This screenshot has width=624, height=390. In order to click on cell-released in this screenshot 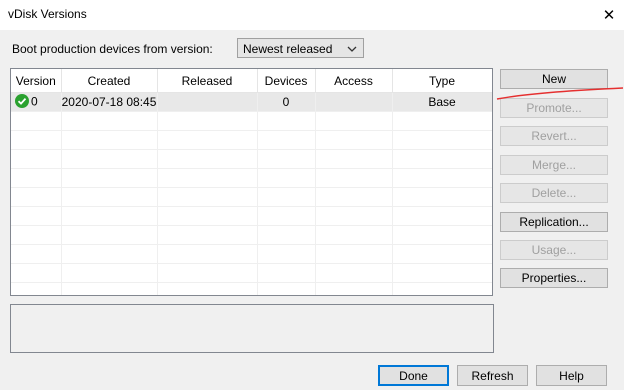, I will do `click(207, 102)`.